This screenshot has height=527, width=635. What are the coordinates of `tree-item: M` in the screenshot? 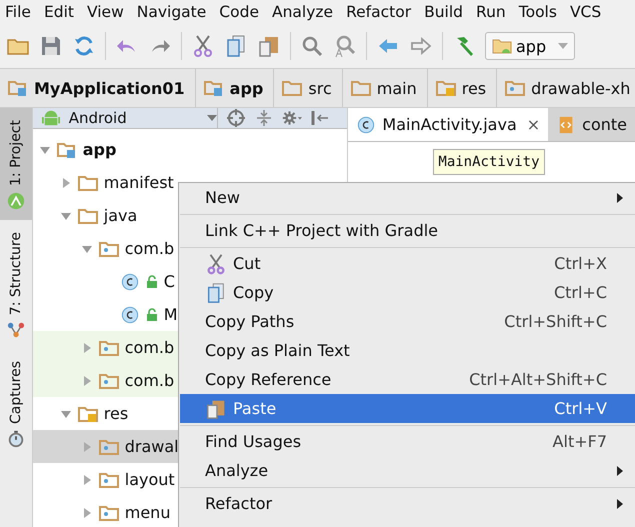 It's located at (171, 314).